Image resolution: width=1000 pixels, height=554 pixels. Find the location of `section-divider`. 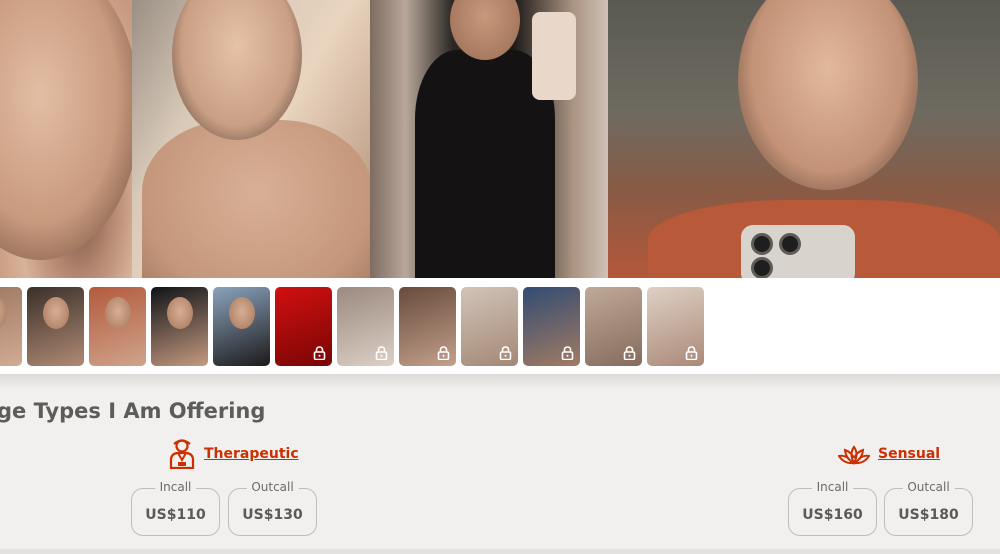

section-divider is located at coordinates (500, 381).